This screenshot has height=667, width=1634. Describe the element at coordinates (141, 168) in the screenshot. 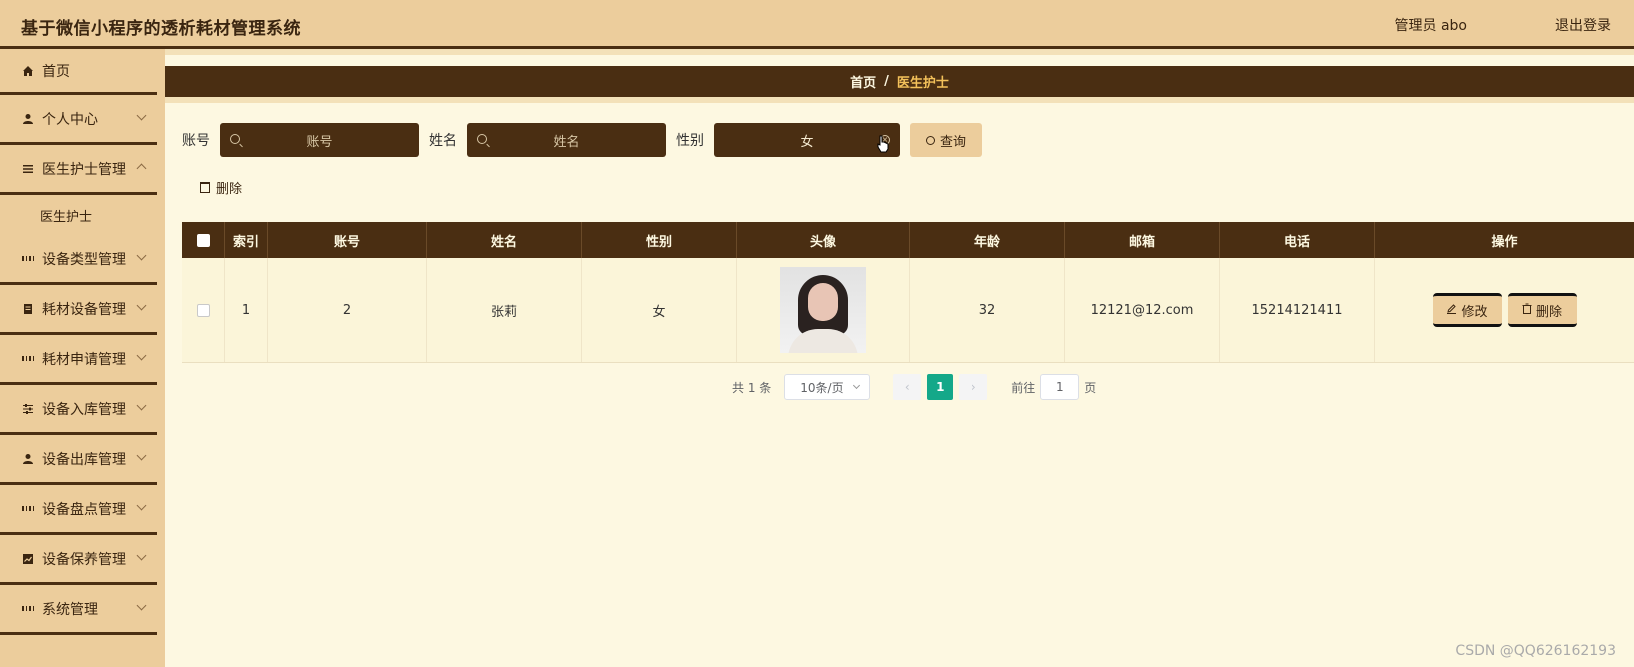

I see `chevron-up-icon` at that location.